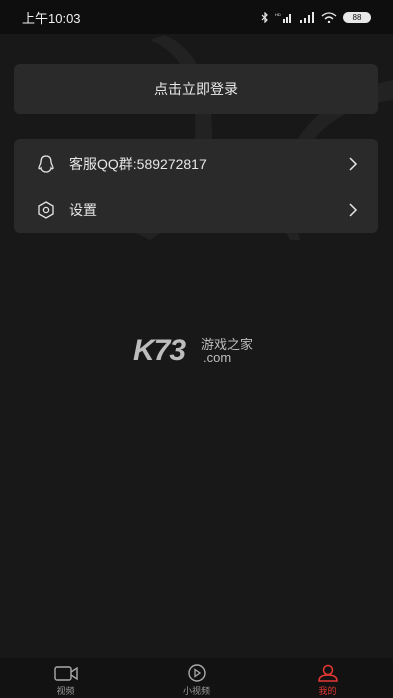 This screenshot has height=698, width=393. I want to click on tab-short-video: 小视频, so click(196, 678).